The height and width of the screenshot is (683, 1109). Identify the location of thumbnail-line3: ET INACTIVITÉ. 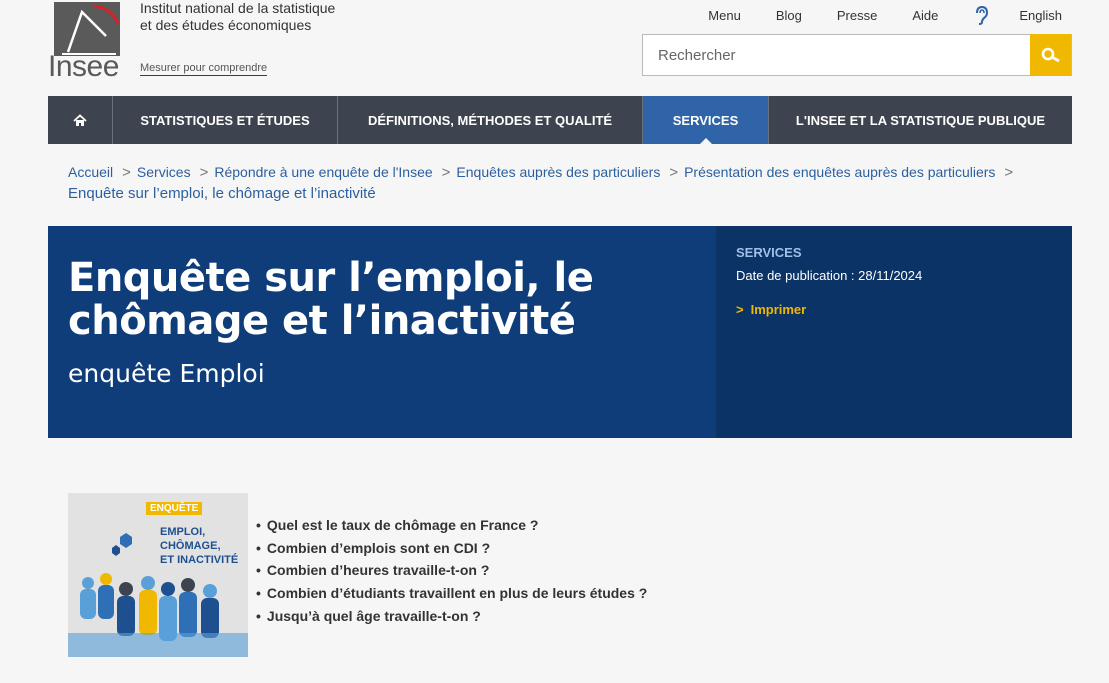
(199, 560).